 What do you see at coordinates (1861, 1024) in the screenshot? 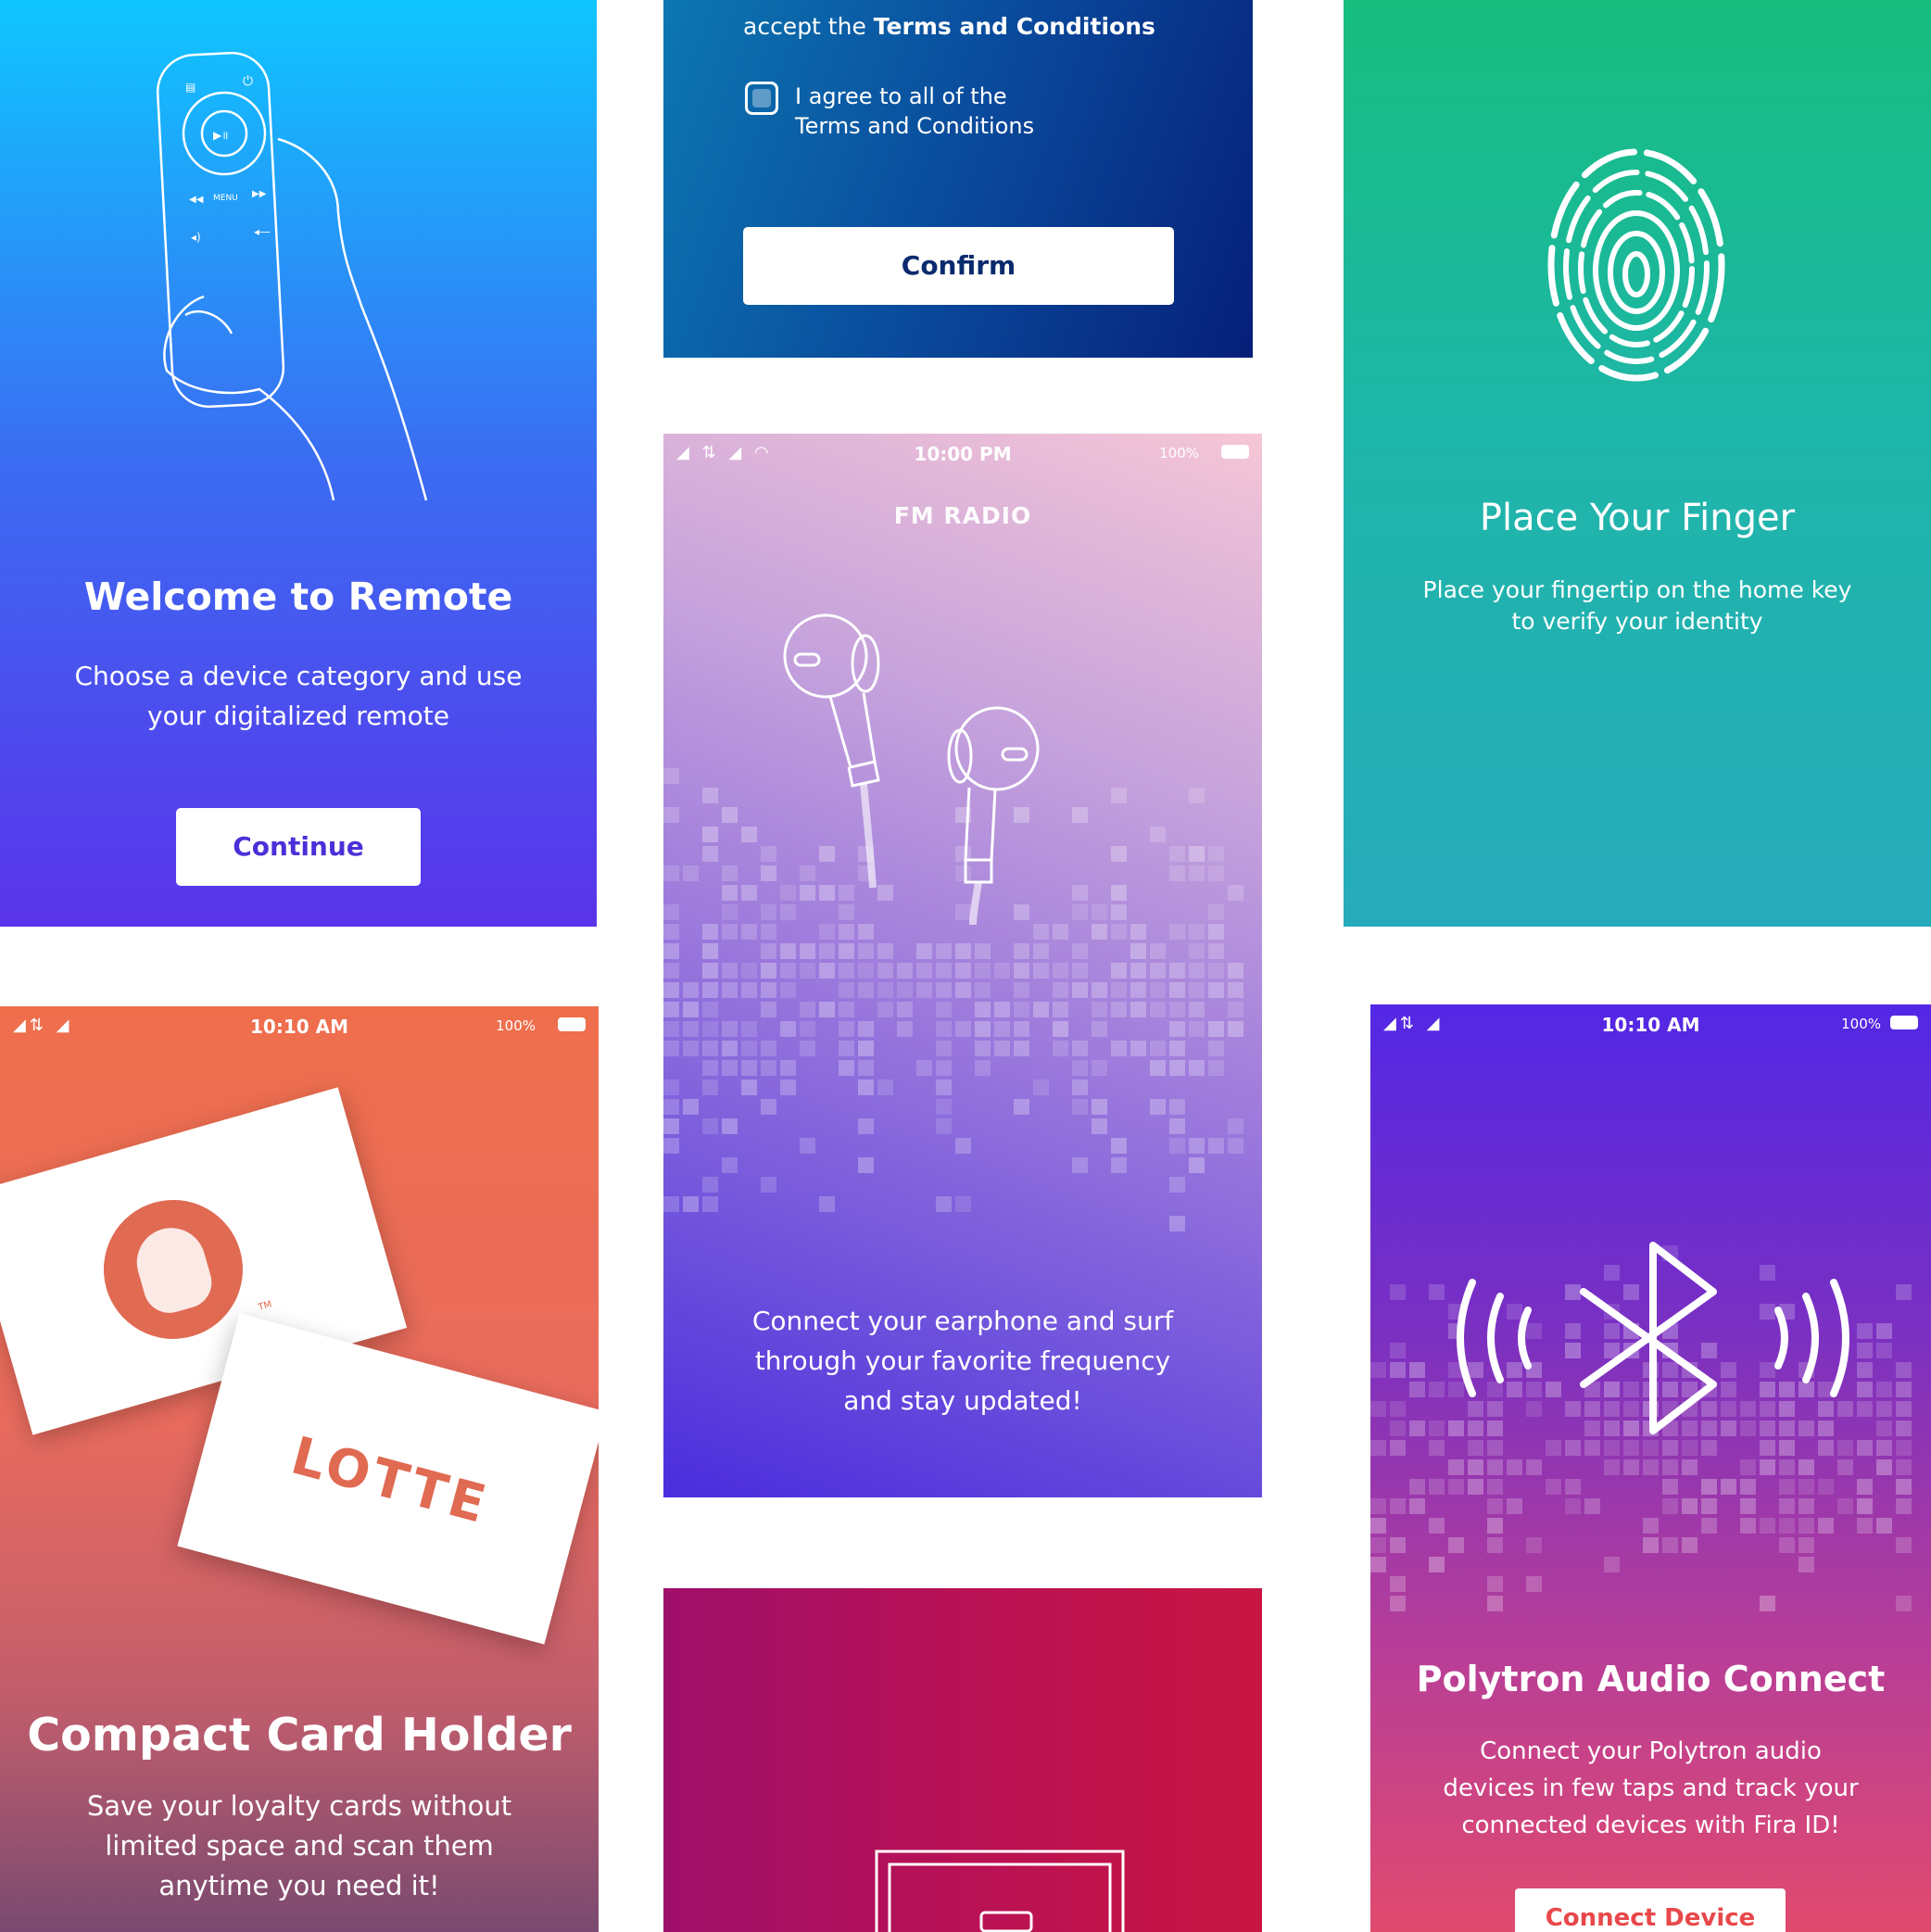
I see `battery-percent: 100%` at bounding box center [1861, 1024].